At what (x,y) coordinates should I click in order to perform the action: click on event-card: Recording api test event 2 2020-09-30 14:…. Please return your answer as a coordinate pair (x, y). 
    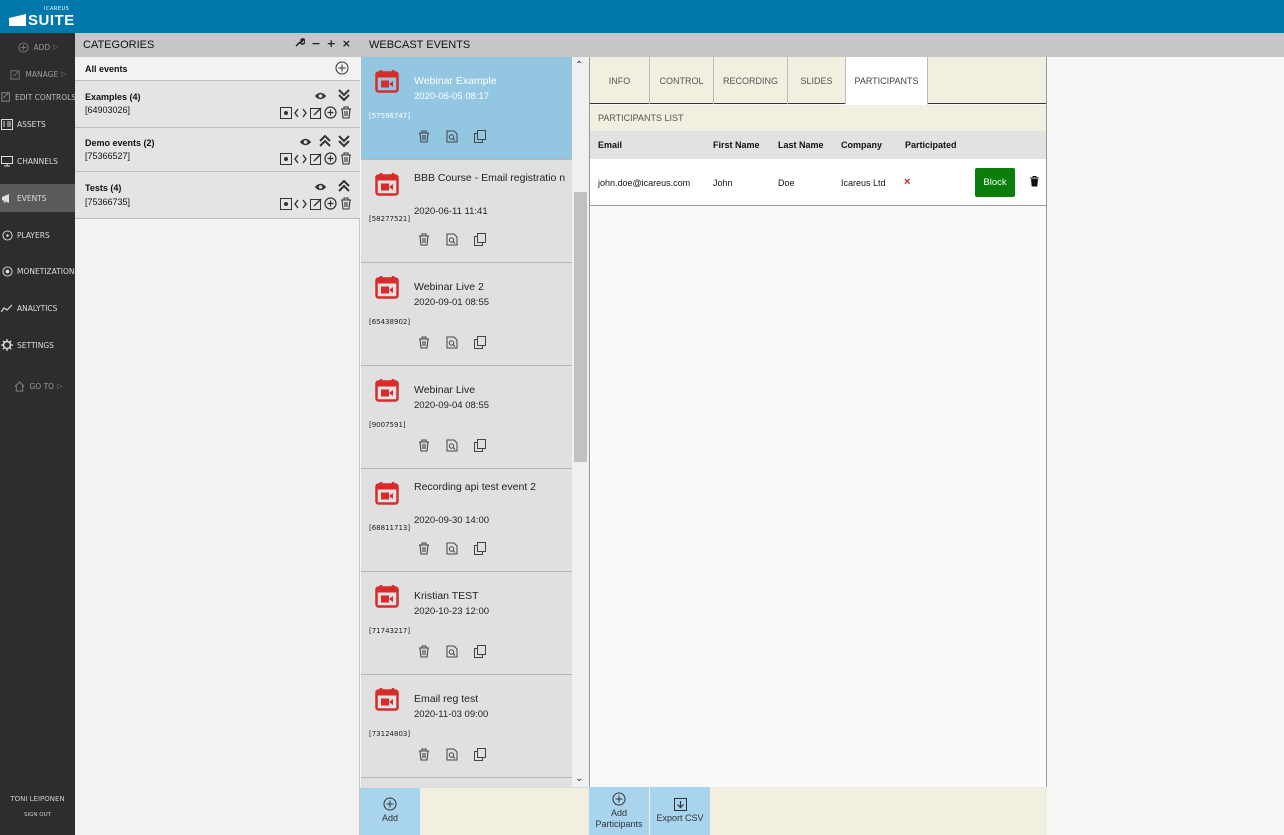
    Looking at the image, I should click on (466, 520).